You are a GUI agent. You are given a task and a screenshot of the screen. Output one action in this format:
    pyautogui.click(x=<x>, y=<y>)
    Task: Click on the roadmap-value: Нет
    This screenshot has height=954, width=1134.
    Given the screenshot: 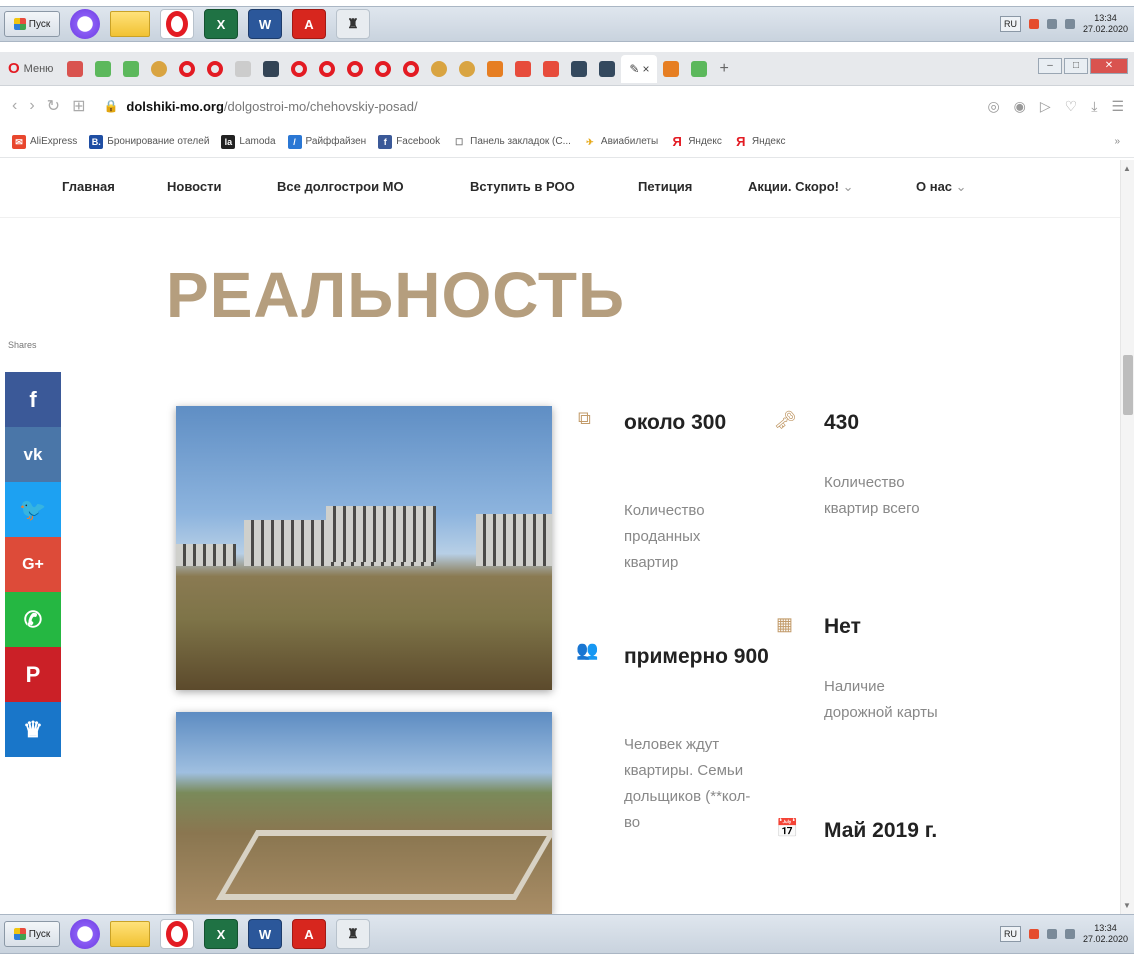 What is the action you would take?
    pyautogui.click(x=842, y=626)
    